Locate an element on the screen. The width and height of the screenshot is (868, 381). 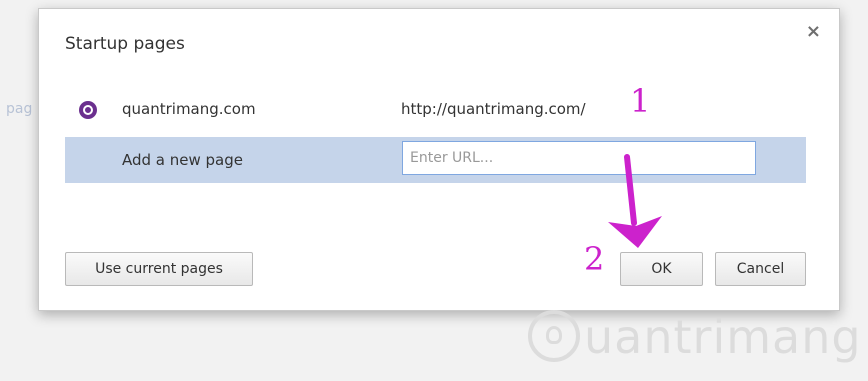
annotation-step-1: 1 is located at coordinates (640, 101).